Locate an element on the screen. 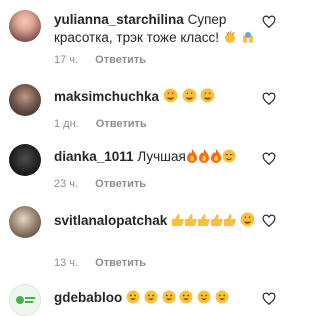 The image size is (320, 316). comment-time: 23 ч. is located at coordinates (66, 184).